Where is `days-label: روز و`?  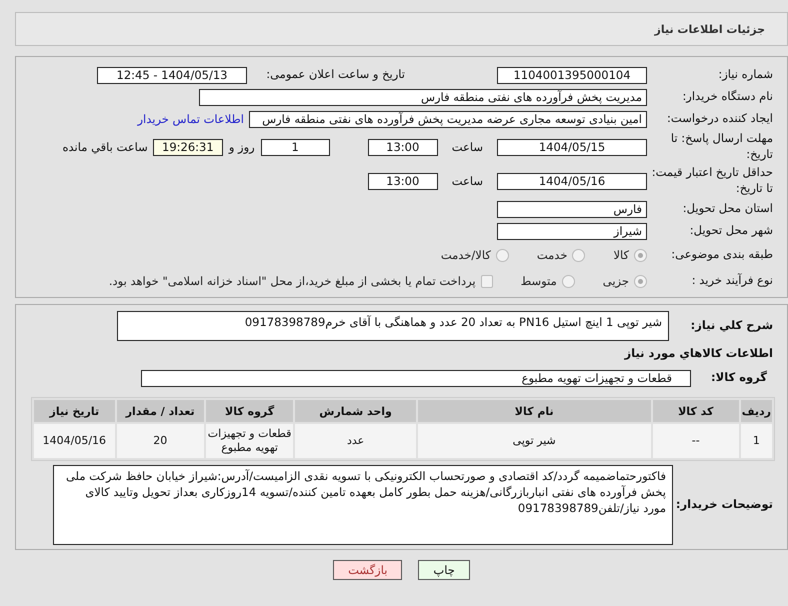 days-label: روز و is located at coordinates (241, 147).